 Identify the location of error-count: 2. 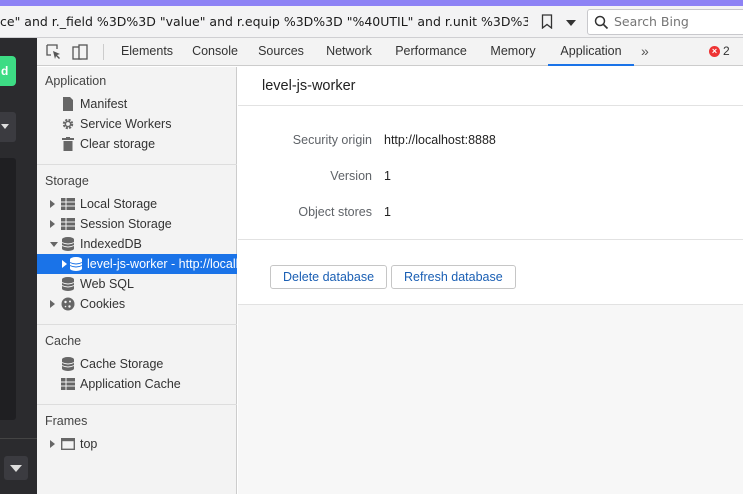
(726, 51).